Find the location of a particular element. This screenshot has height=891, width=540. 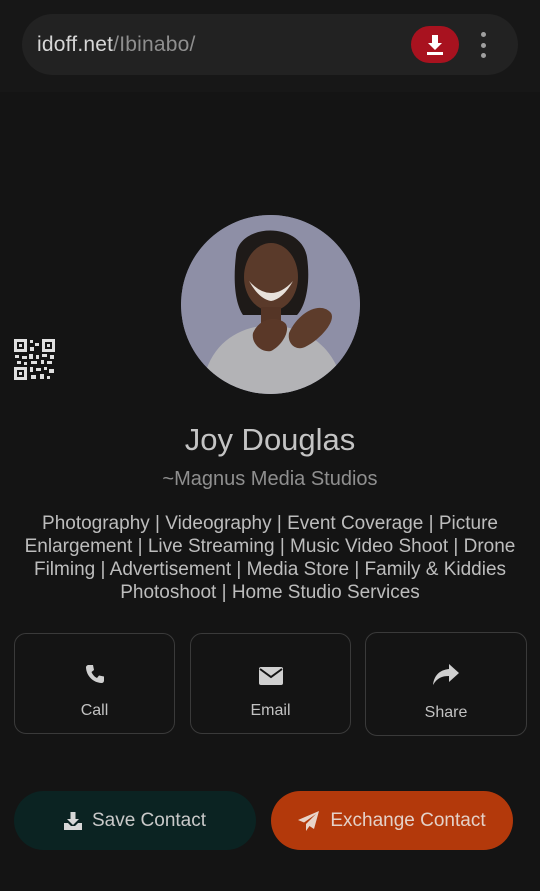

envelope-icon is located at coordinates (270, 676).